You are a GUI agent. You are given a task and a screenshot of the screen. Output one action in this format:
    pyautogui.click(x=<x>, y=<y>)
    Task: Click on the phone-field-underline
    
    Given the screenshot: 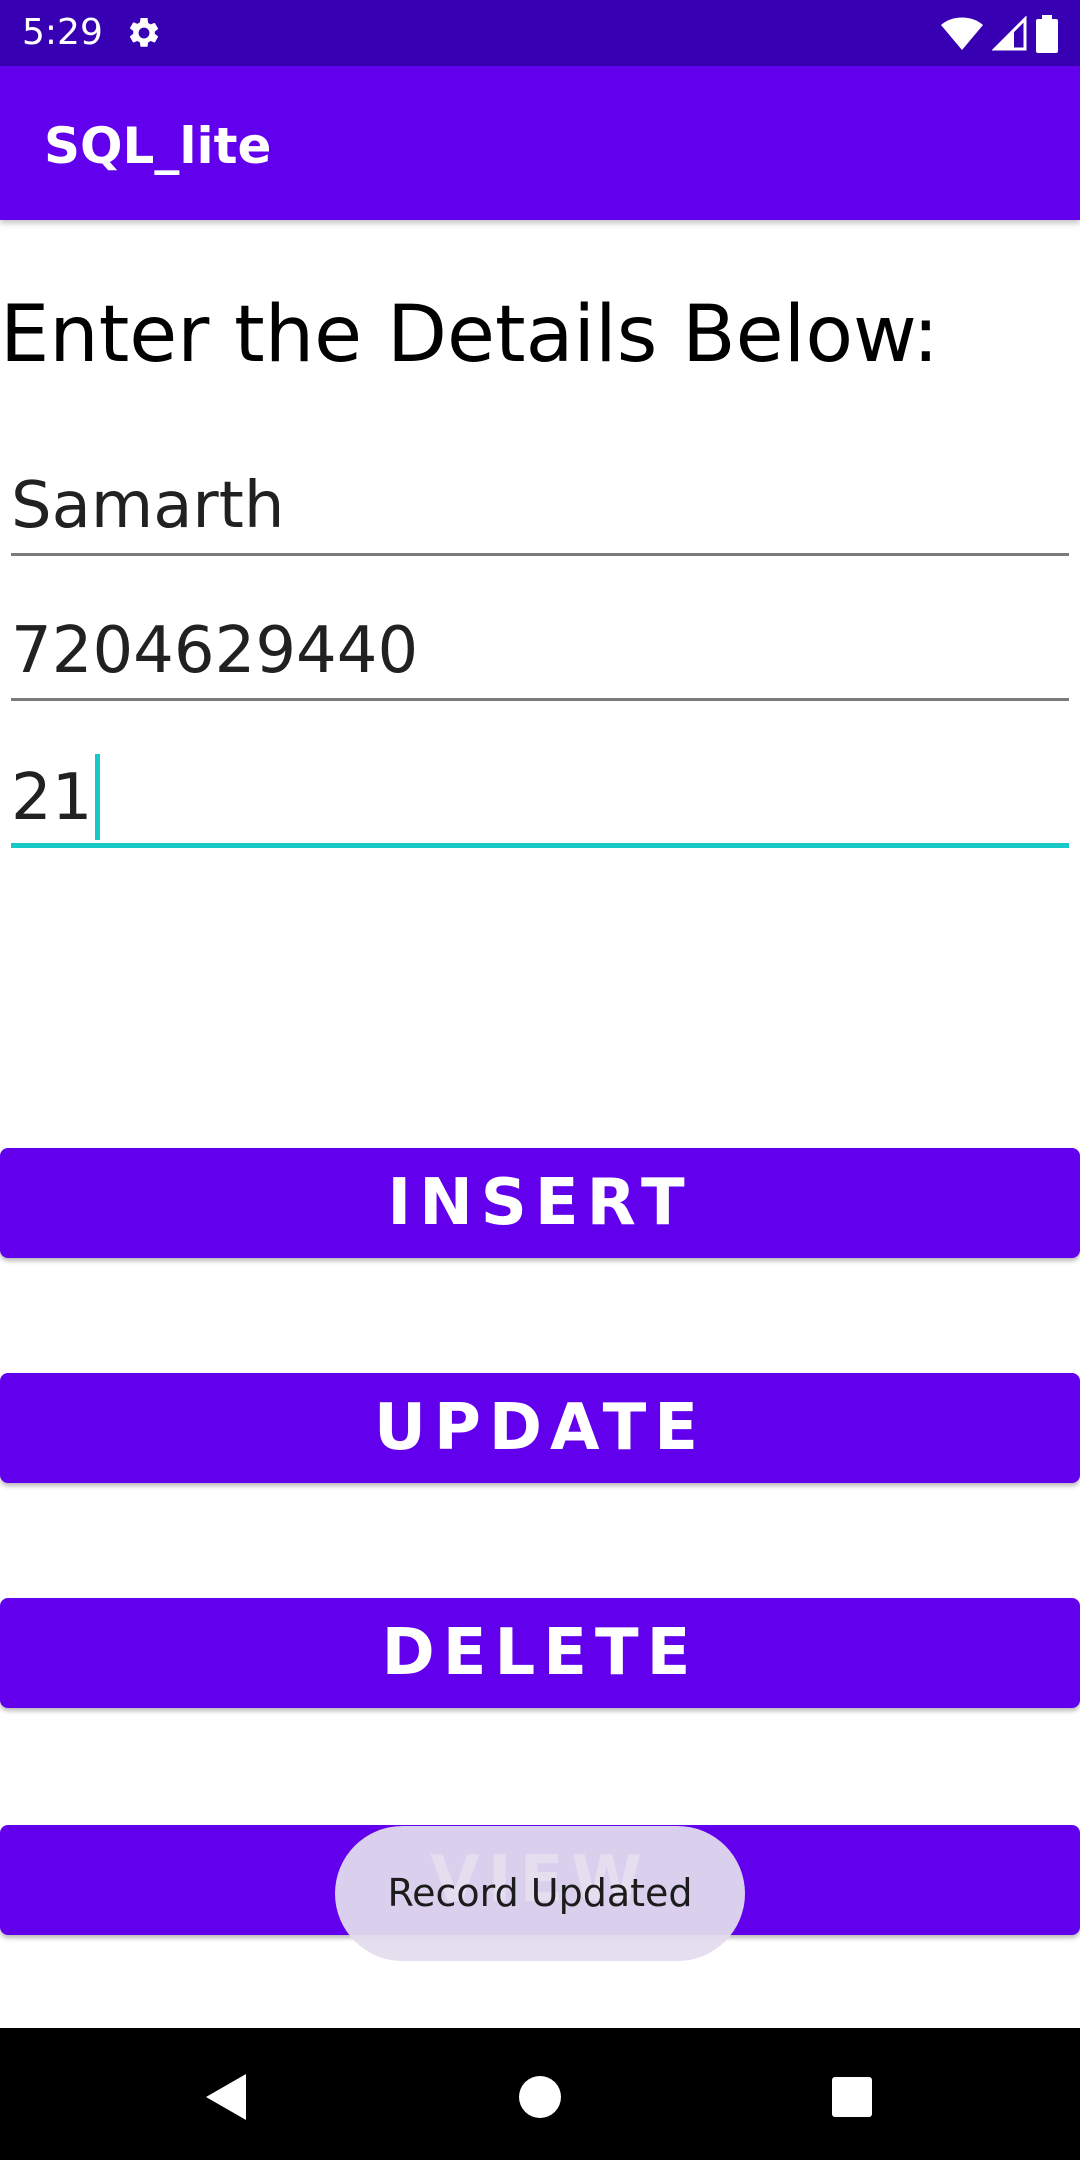 What is the action you would take?
    pyautogui.click(x=540, y=699)
    